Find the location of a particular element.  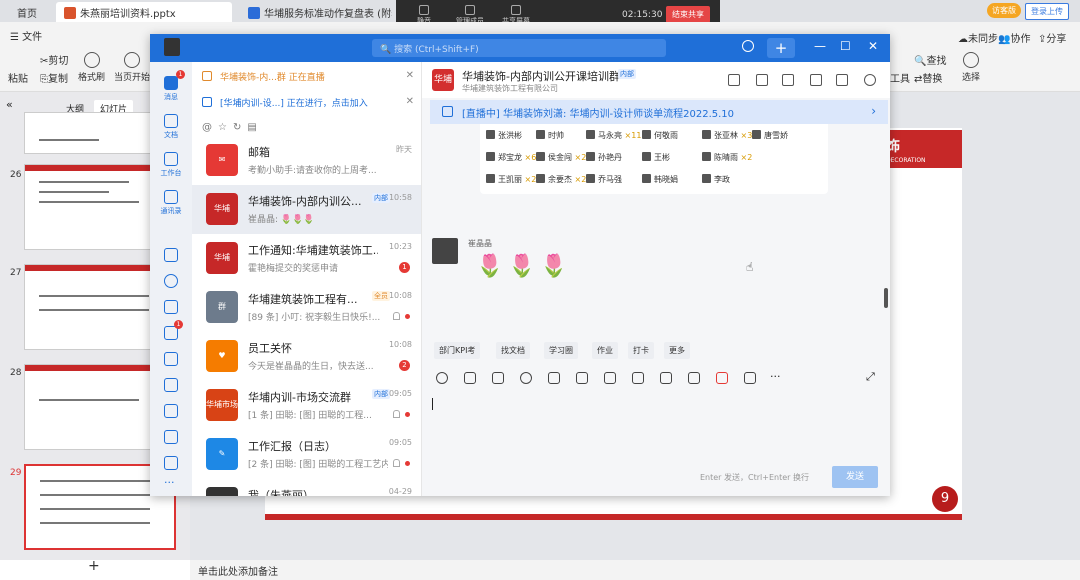

more-icon: ··· is located at coordinates (775, 376).